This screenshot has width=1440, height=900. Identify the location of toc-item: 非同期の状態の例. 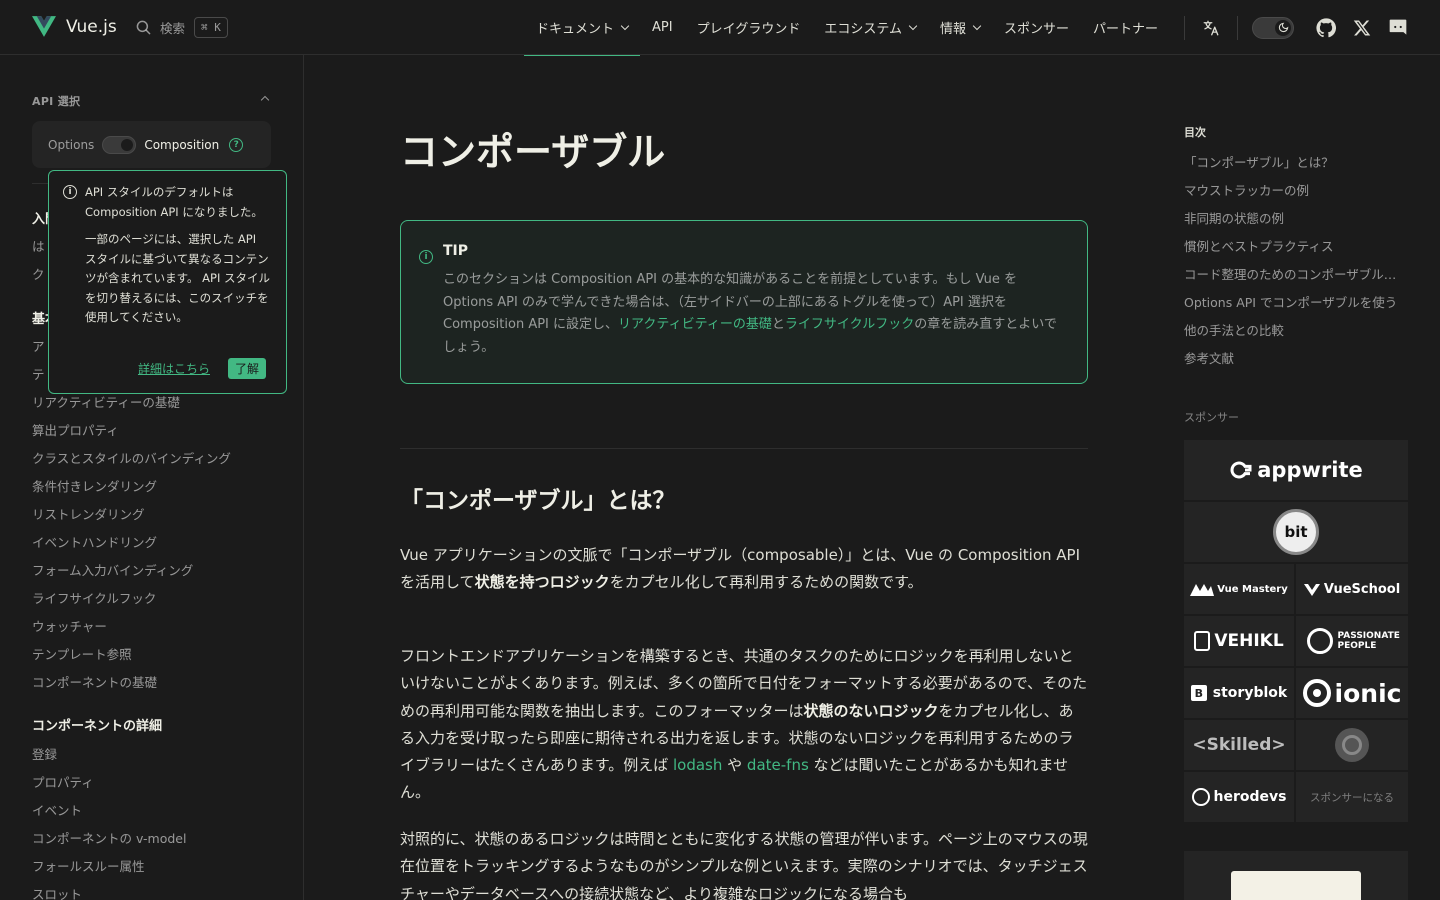
(1296, 217).